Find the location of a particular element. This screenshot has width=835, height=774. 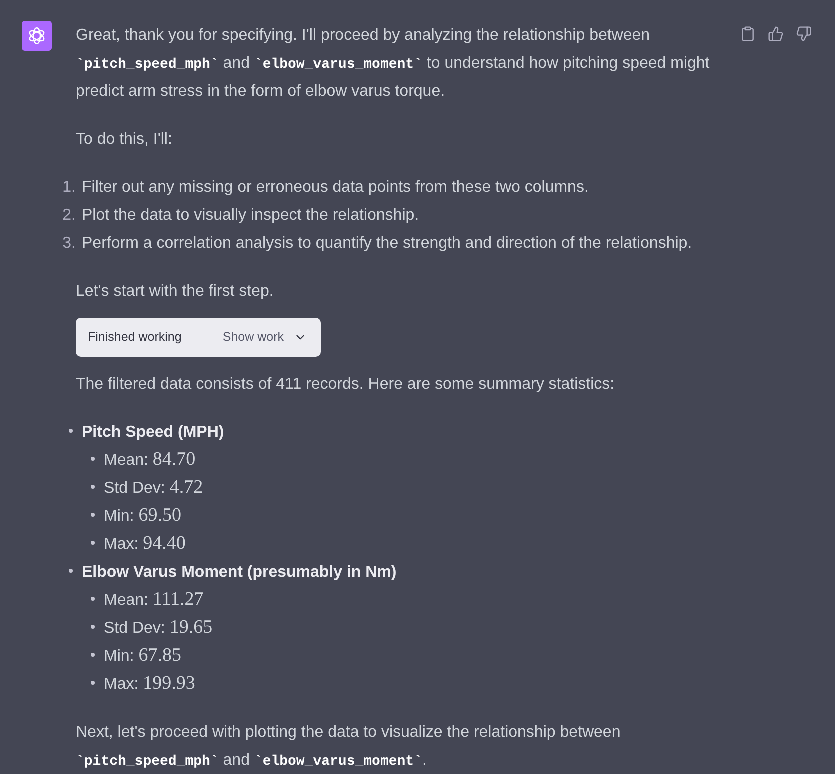

statistic-text: Min: 69.50 is located at coordinates (143, 516).